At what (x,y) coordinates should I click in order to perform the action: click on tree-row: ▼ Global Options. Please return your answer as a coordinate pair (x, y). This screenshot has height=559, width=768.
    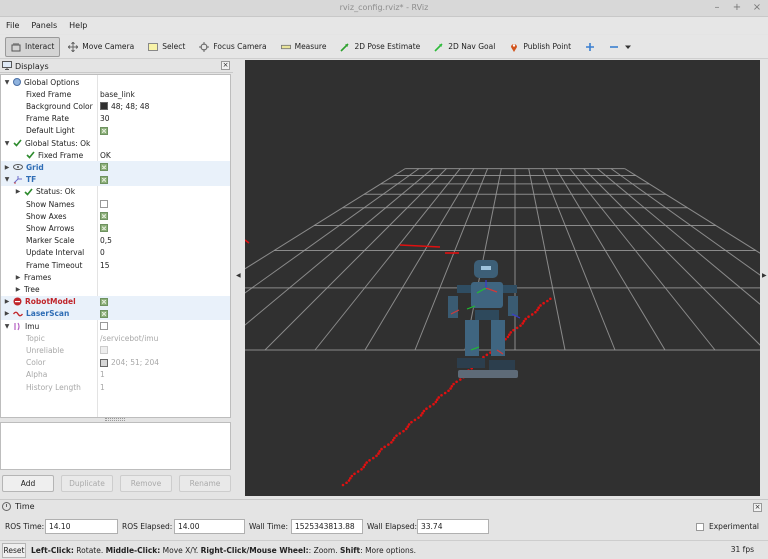
    Looking at the image, I should click on (115, 82).